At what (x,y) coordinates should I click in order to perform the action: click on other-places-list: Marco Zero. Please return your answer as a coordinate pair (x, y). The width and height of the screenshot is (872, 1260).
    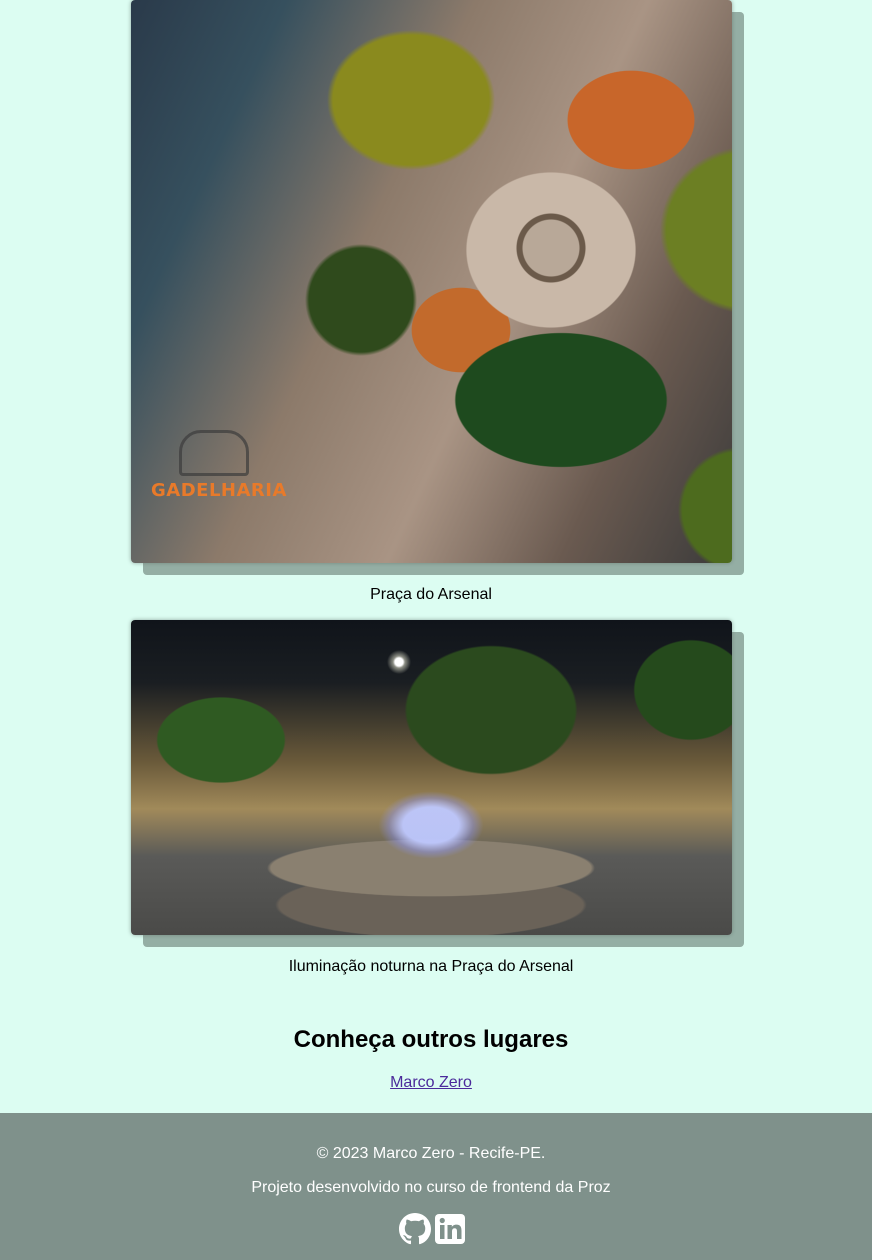
    Looking at the image, I should click on (431, 1083).